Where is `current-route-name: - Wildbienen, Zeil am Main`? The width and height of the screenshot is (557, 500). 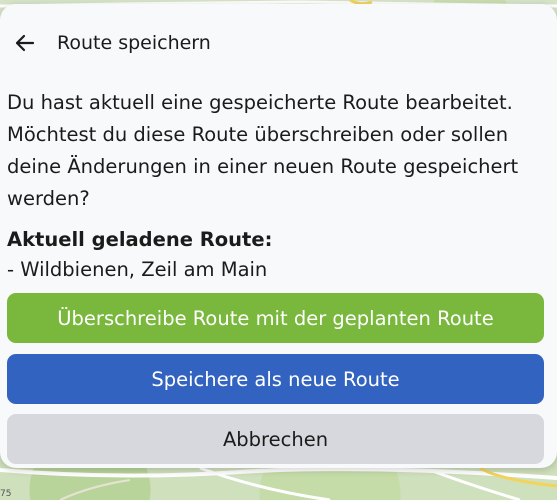
current-route-name: - Wildbienen, Zeil am Main is located at coordinates (137, 269).